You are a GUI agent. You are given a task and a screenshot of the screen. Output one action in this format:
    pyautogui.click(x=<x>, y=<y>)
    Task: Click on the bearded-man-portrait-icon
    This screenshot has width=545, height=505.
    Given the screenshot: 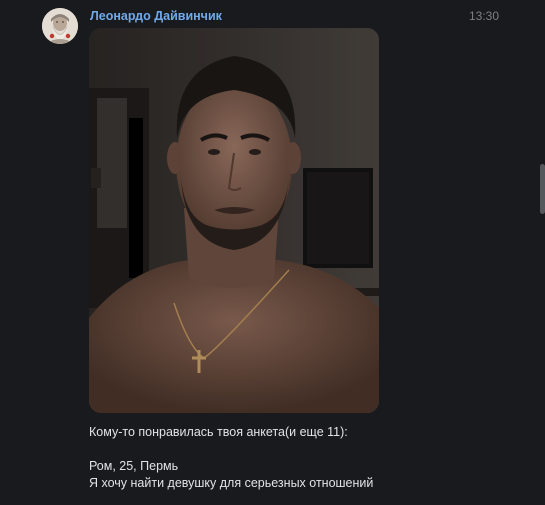 What is the action you would take?
    pyautogui.click(x=60, y=26)
    